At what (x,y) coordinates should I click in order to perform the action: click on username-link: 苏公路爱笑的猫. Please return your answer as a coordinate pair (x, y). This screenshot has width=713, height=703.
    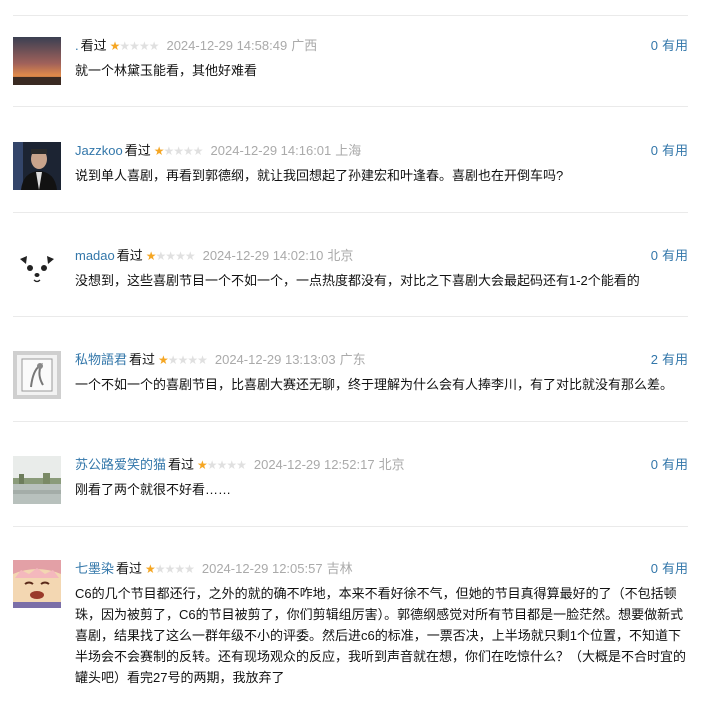
    Looking at the image, I should click on (120, 464).